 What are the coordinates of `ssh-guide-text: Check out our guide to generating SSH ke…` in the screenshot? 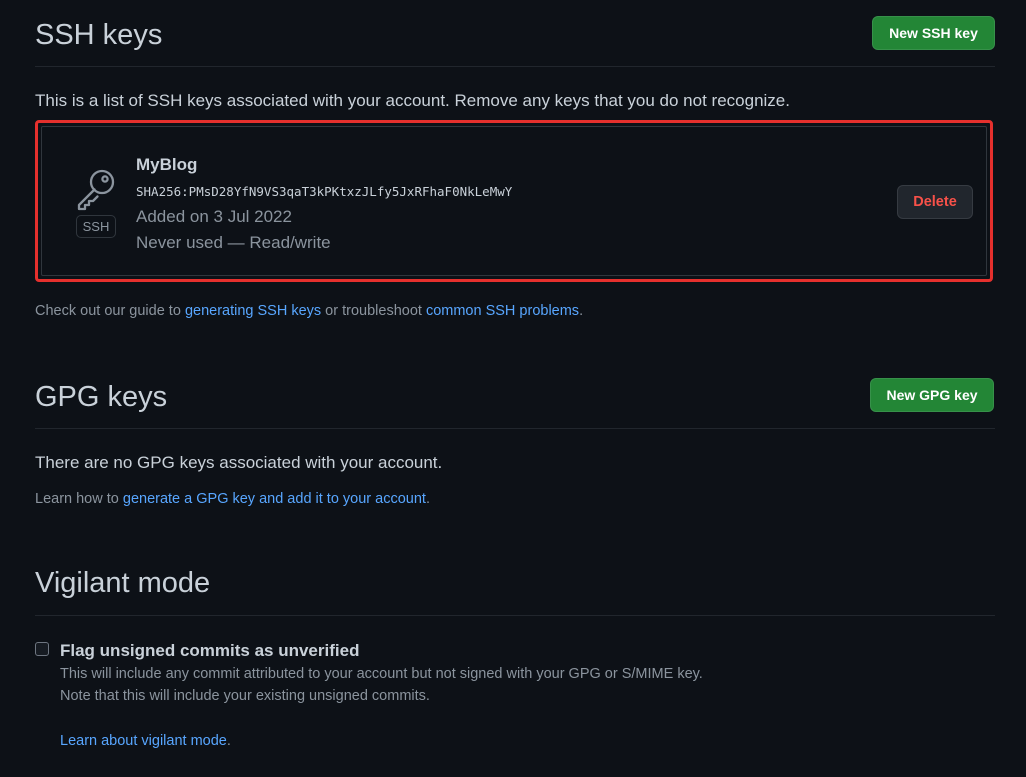 It's located at (309, 311).